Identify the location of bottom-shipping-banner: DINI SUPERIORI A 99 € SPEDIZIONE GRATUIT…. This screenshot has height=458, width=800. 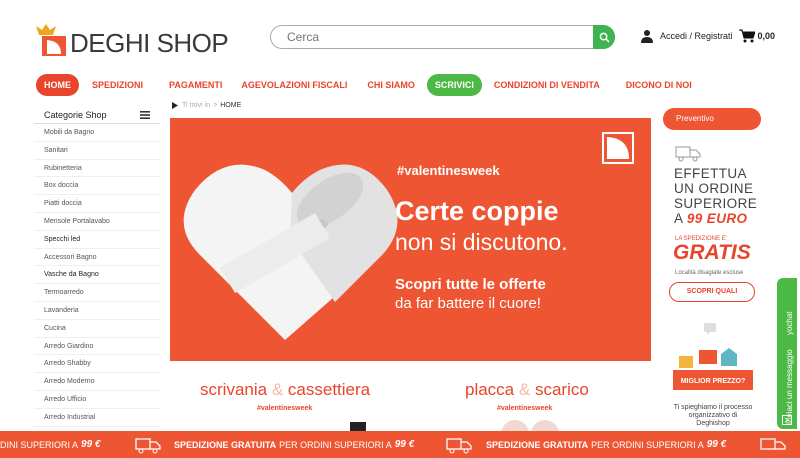
(400, 444).